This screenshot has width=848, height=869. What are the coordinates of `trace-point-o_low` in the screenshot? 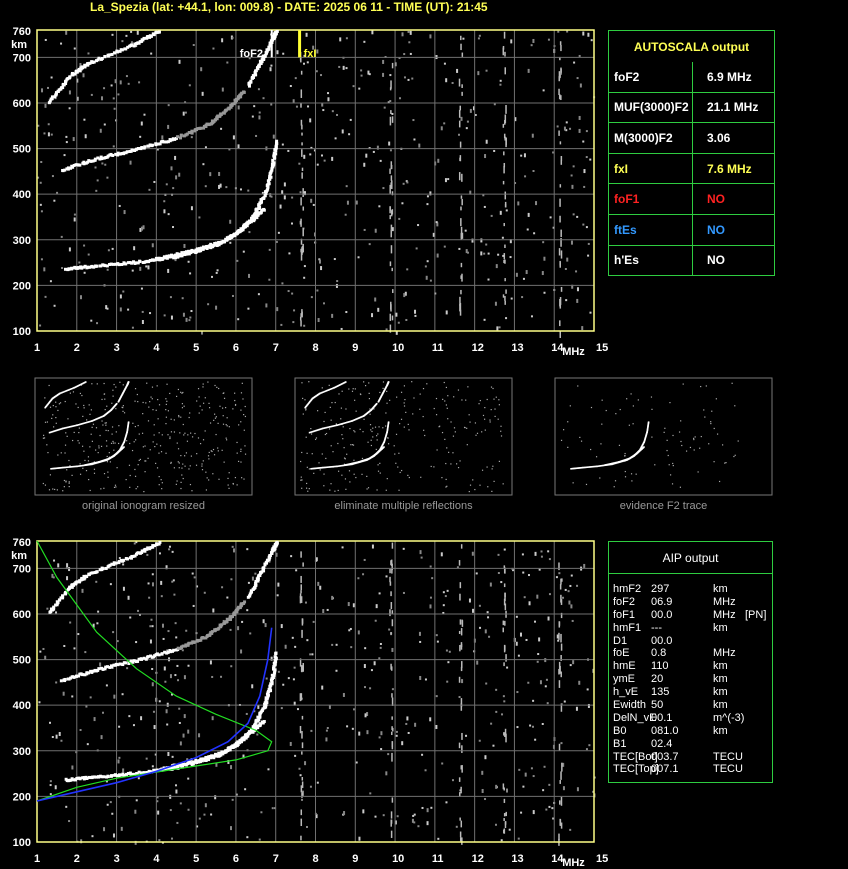 It's located at (72, 268).